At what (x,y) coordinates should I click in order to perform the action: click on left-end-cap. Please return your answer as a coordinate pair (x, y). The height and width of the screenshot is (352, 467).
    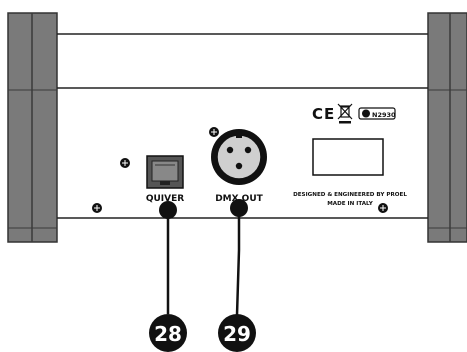
    Looking at the image, I should click on (32, 127).